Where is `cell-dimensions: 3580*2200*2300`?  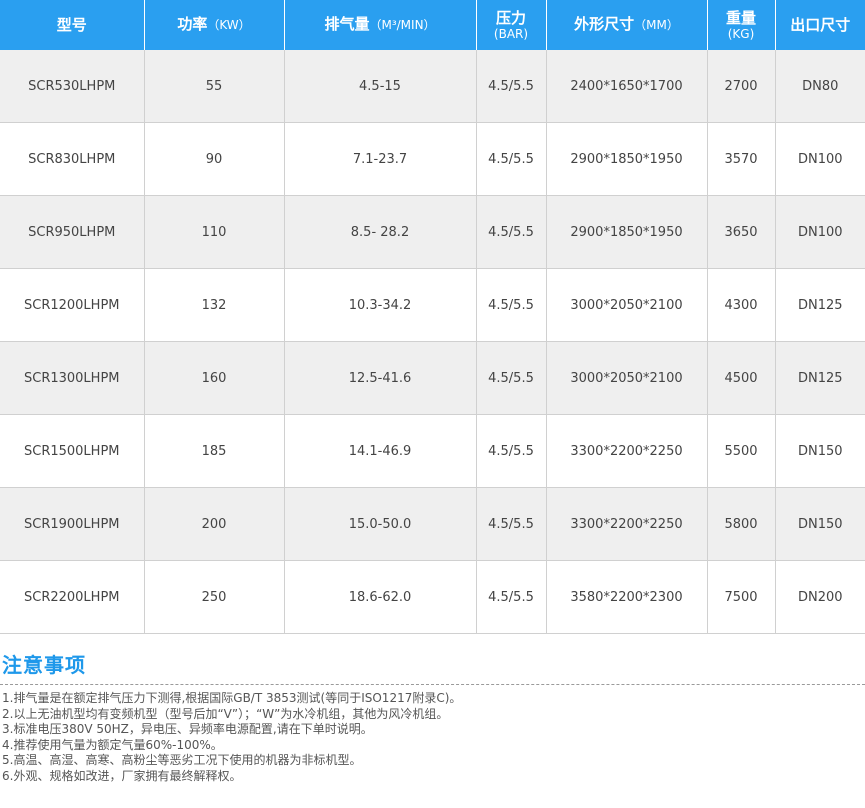 cell-dimensions: 3580*2200*2300 is located at coordinates (627, 597).